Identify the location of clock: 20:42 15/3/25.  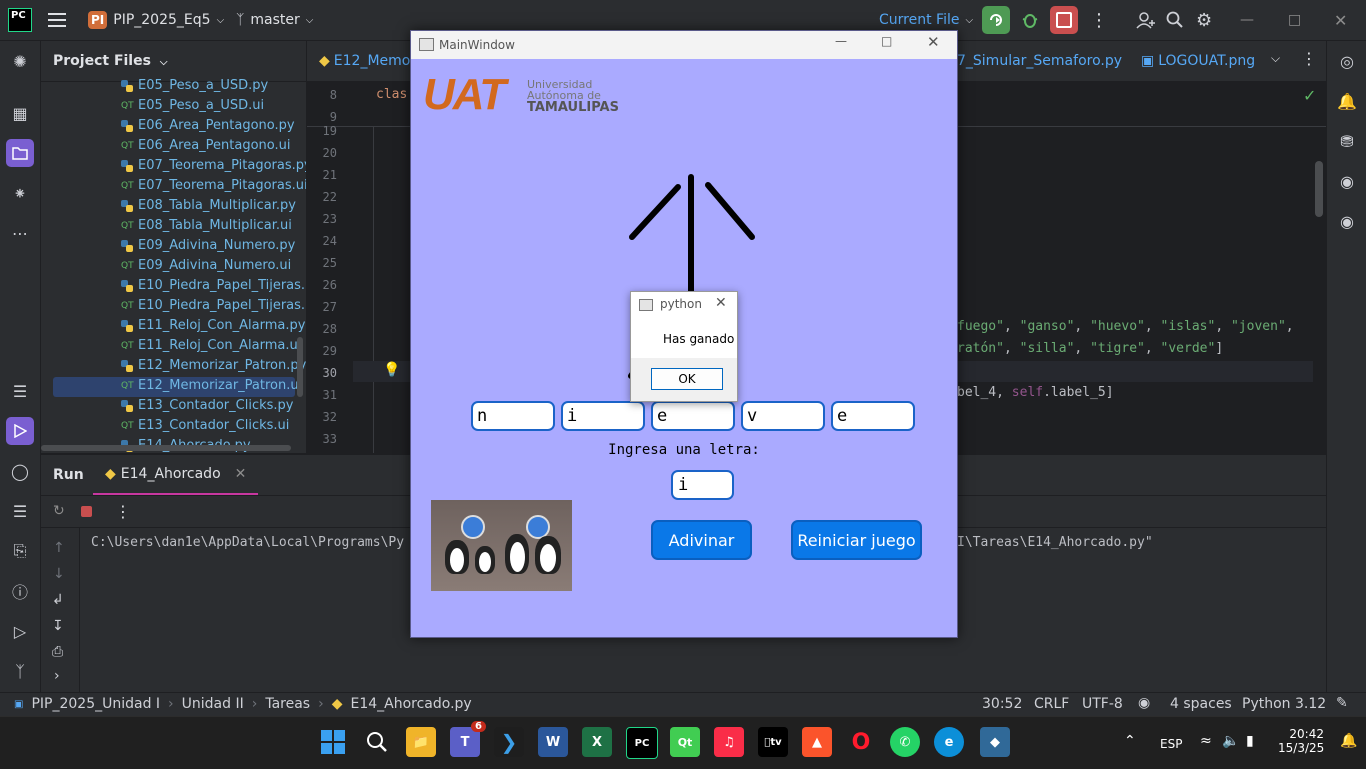
(1301, 741).